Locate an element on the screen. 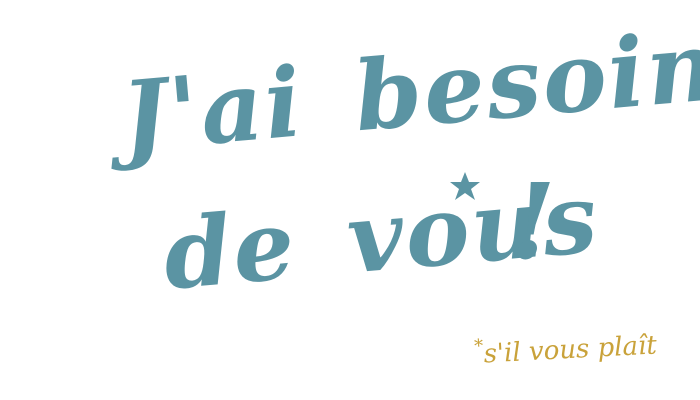 The width and height of the screenshot is (700, 400). footnote-label: s'il vous plaît is located at coordinates (570, 350).